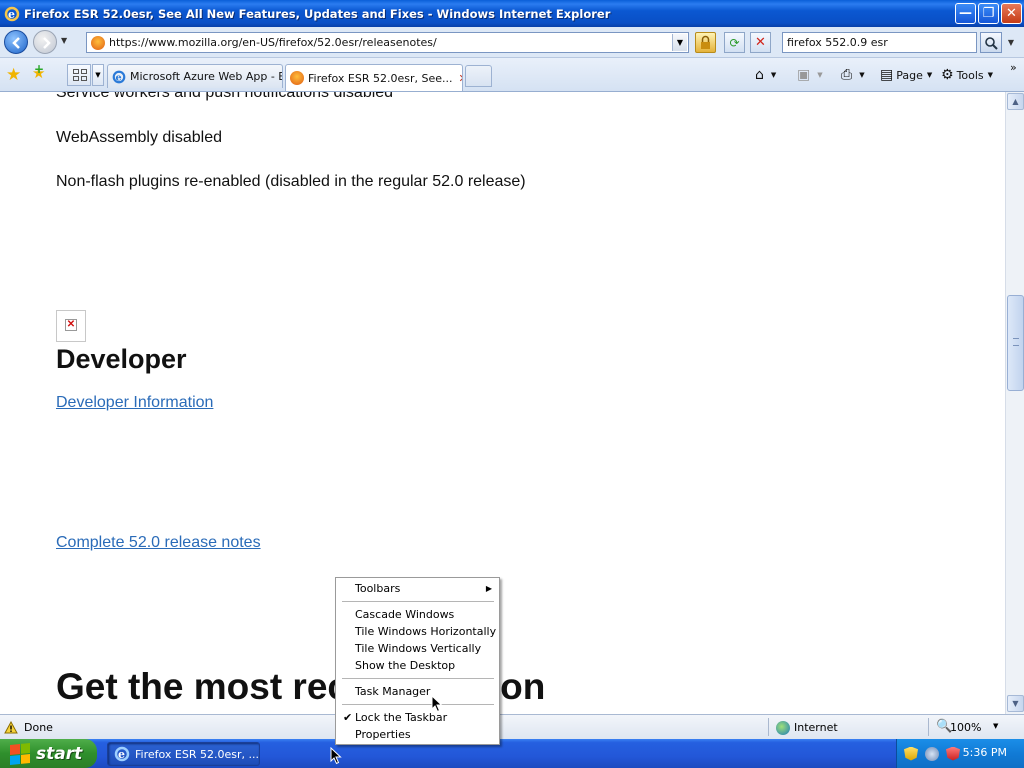  I want to click on tools-menu: ⚙ Tools ▼, so click(967, 75).